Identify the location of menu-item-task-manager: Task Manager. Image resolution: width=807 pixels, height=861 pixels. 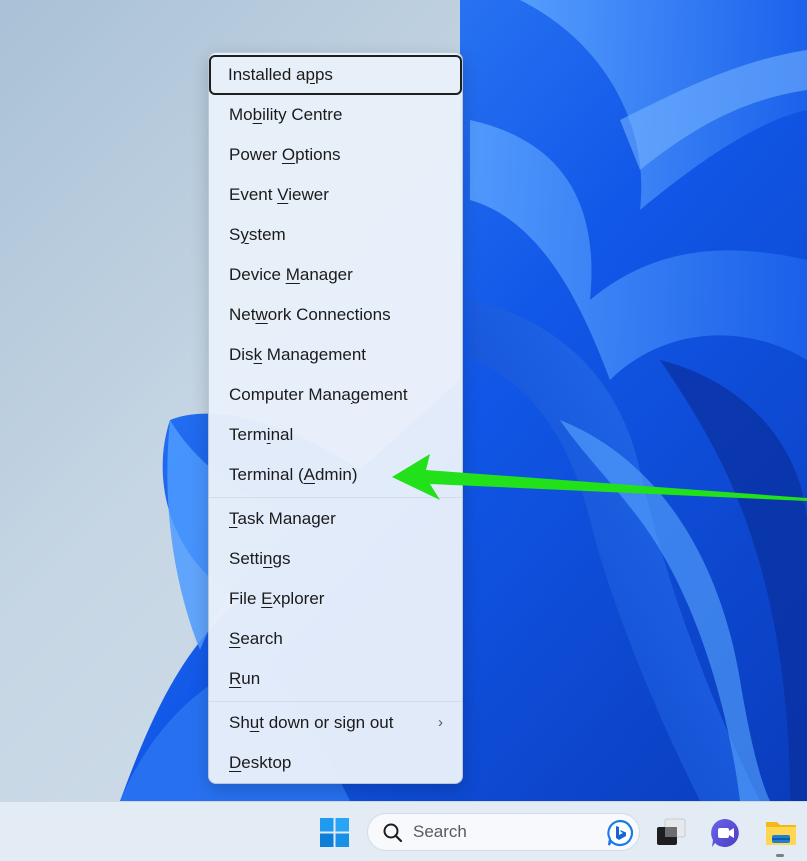
(335, 519).